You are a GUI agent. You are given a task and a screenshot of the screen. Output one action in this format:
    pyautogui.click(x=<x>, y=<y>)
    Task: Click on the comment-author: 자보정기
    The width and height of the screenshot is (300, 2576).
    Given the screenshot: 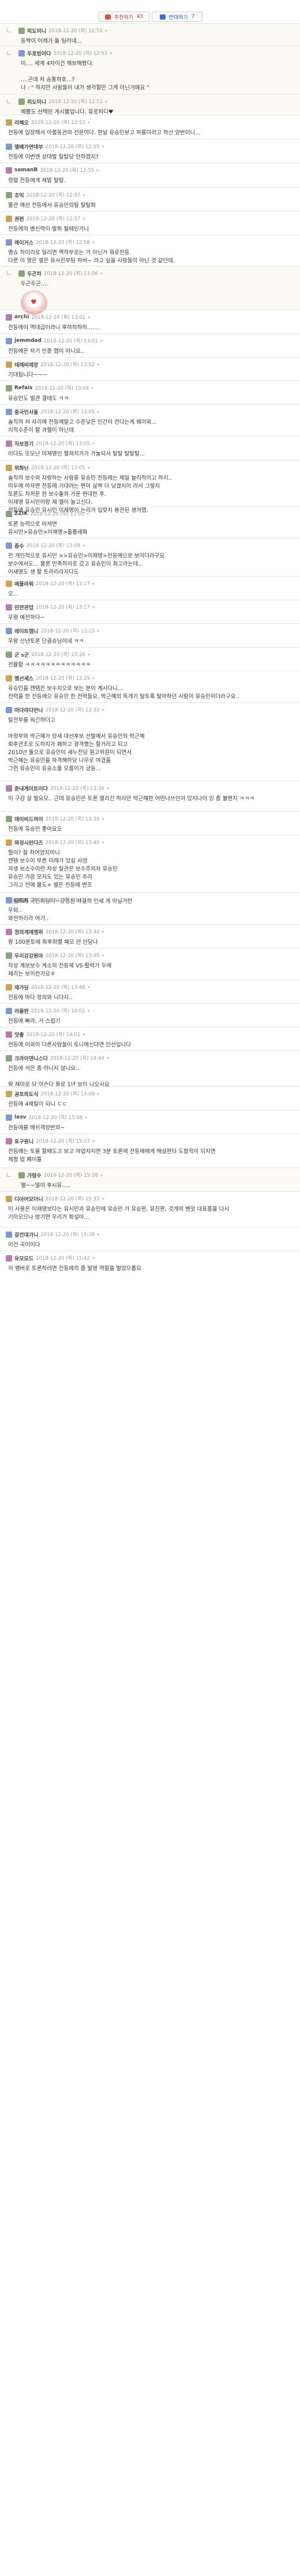 What is the action you would take?
    pyautogui.click(x=23, y=443)
    